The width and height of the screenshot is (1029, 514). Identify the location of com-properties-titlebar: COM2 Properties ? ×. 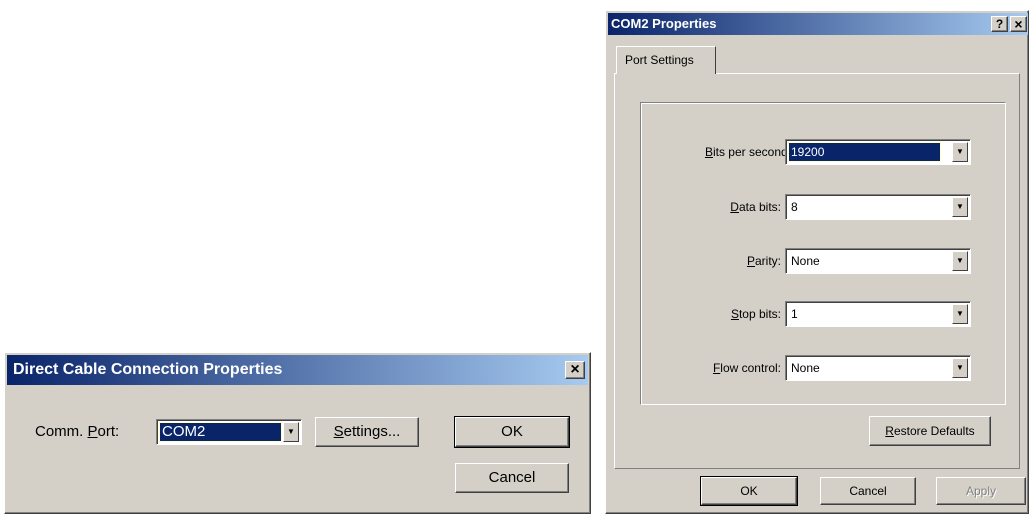
(818, 24).